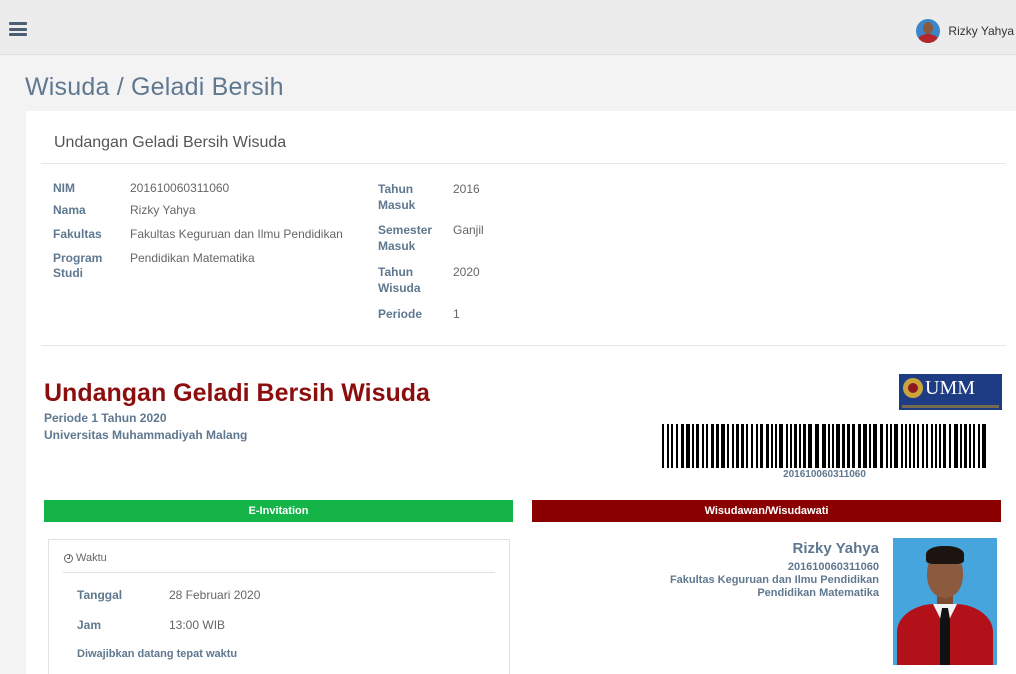 This screenshot has width=1016, height=674. I want to click on e-invitation-band: E-Invitation, so click(278, 511).